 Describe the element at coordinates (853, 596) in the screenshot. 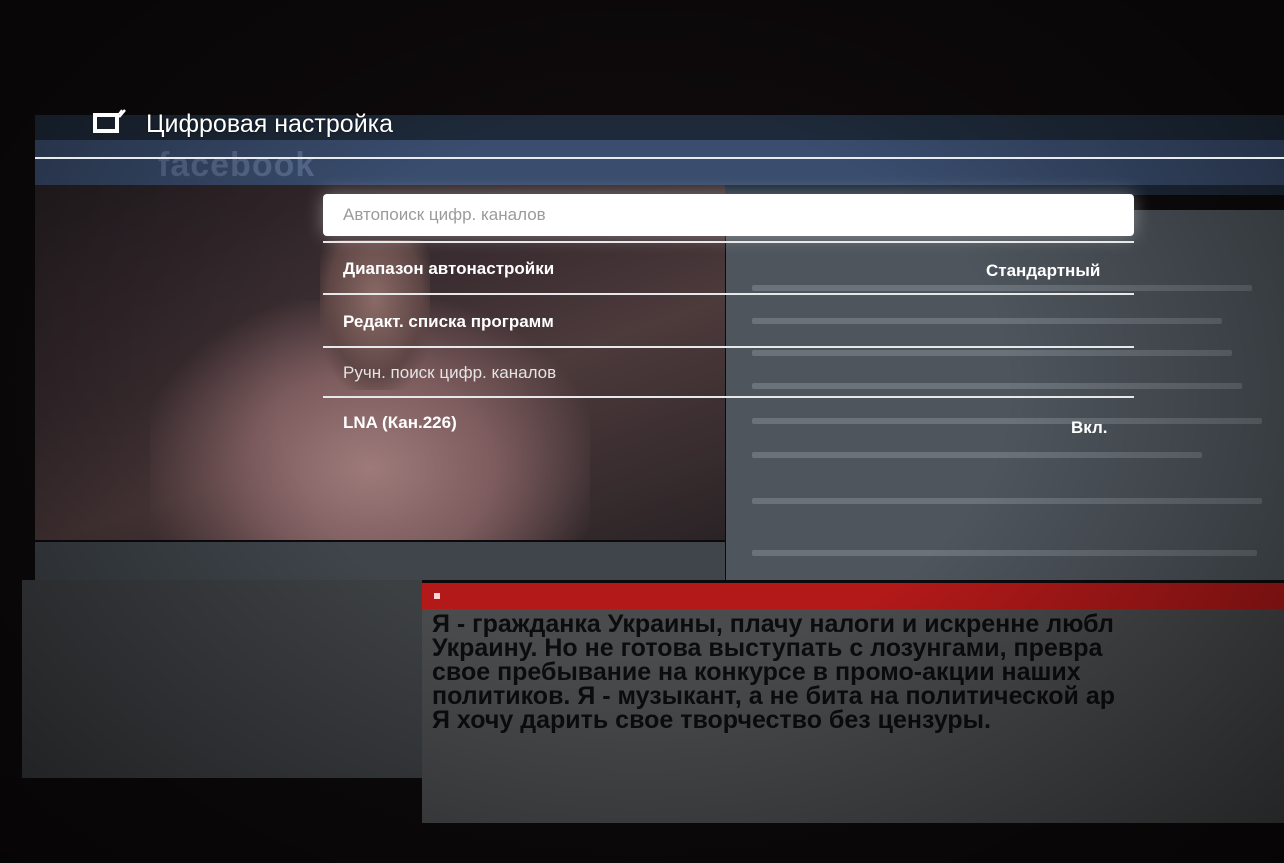

I see `quote-red-bar` at that location.